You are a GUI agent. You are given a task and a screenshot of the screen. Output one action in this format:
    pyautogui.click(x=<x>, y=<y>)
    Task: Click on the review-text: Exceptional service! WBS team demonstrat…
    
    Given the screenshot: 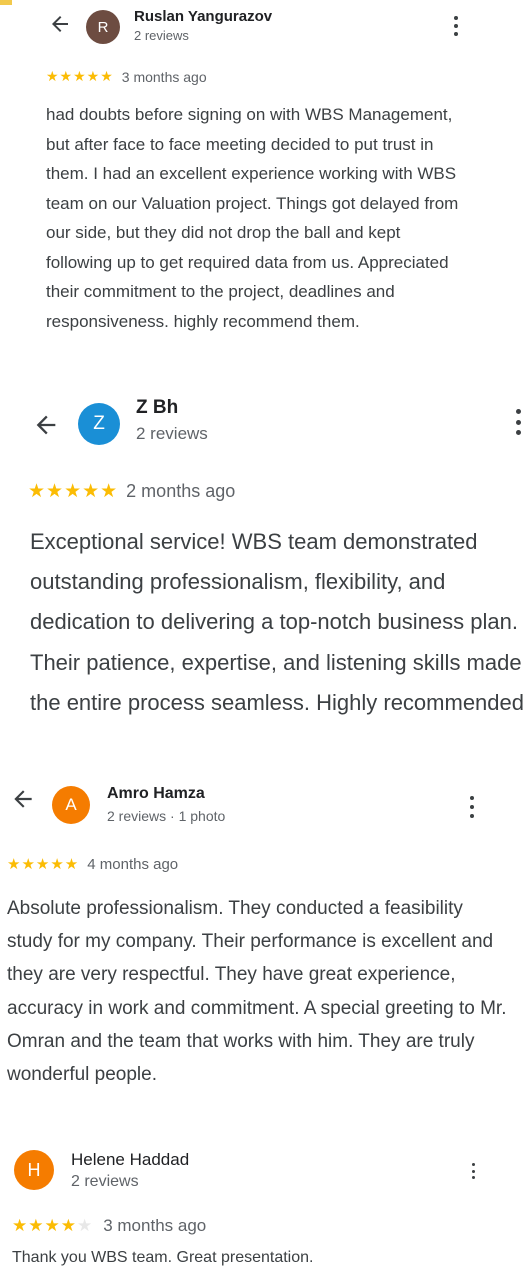 What is the action you would take?
    pyautogui.click(x=277, y=622)
    